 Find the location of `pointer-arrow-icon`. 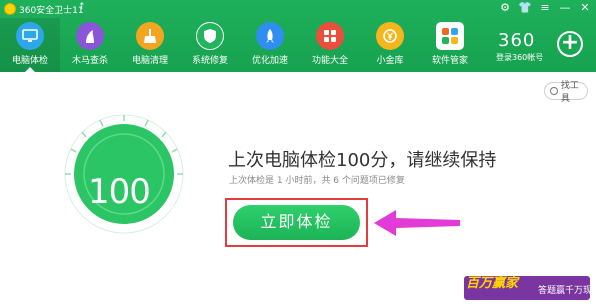

pointer-arrow-icon is located at coordinates (417, 223).